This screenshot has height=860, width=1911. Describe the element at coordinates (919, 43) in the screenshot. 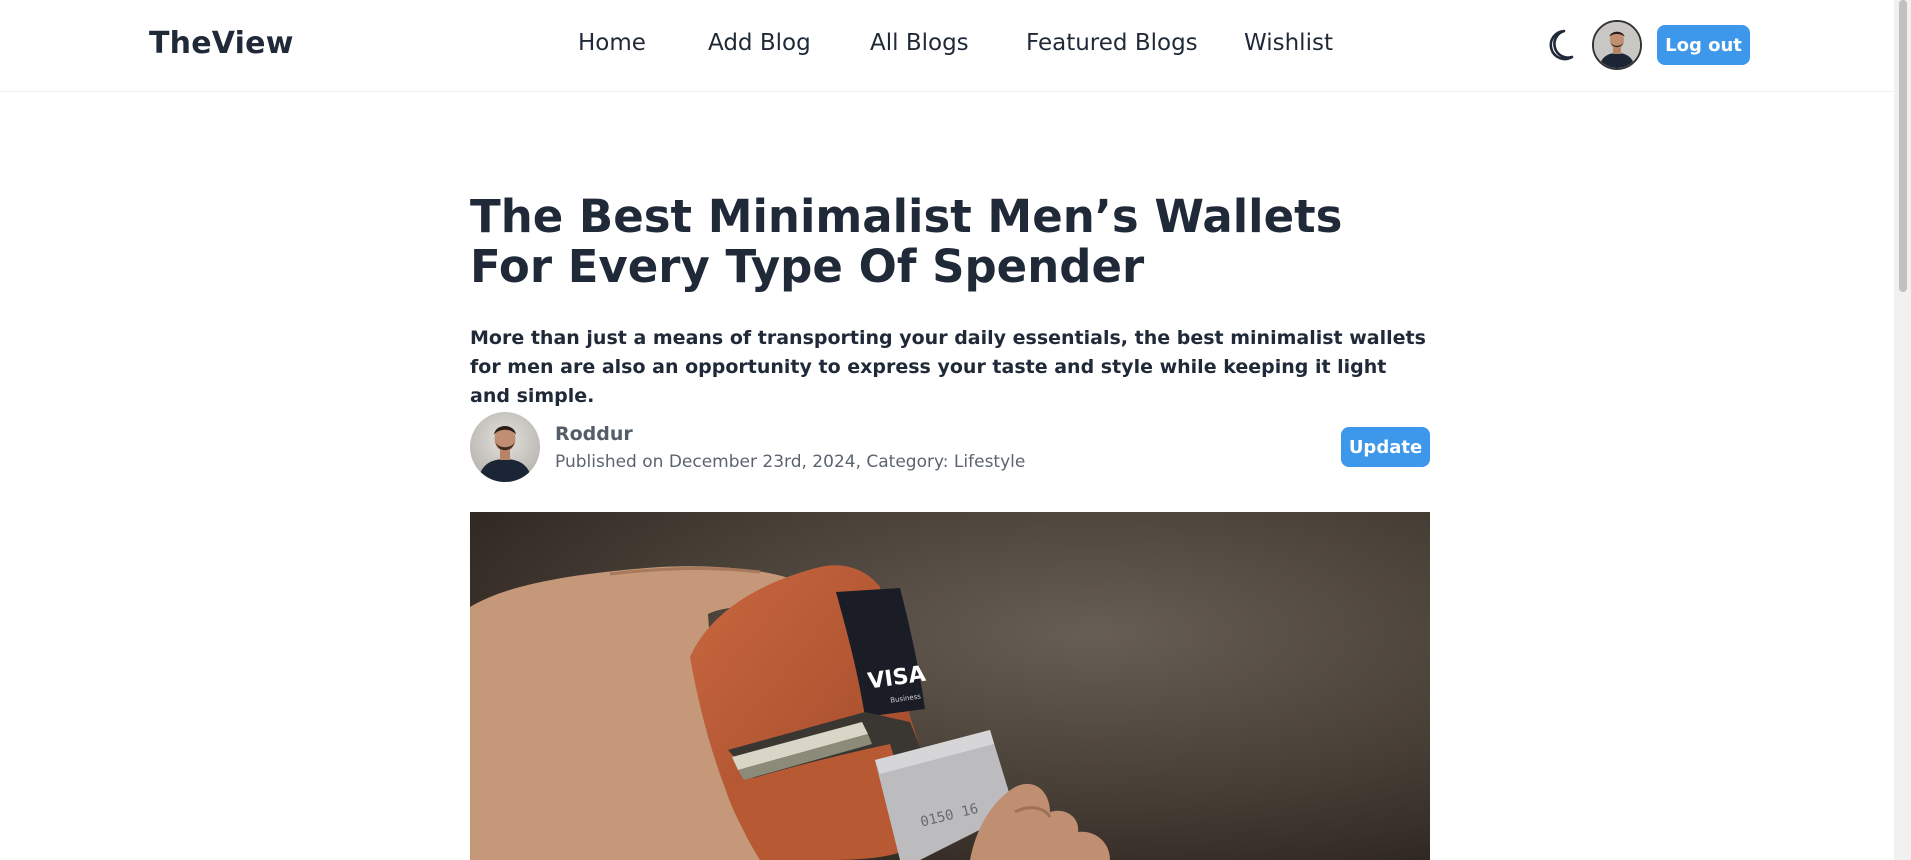

I see `nav-link-all-blogs: All Blogs` at that location.